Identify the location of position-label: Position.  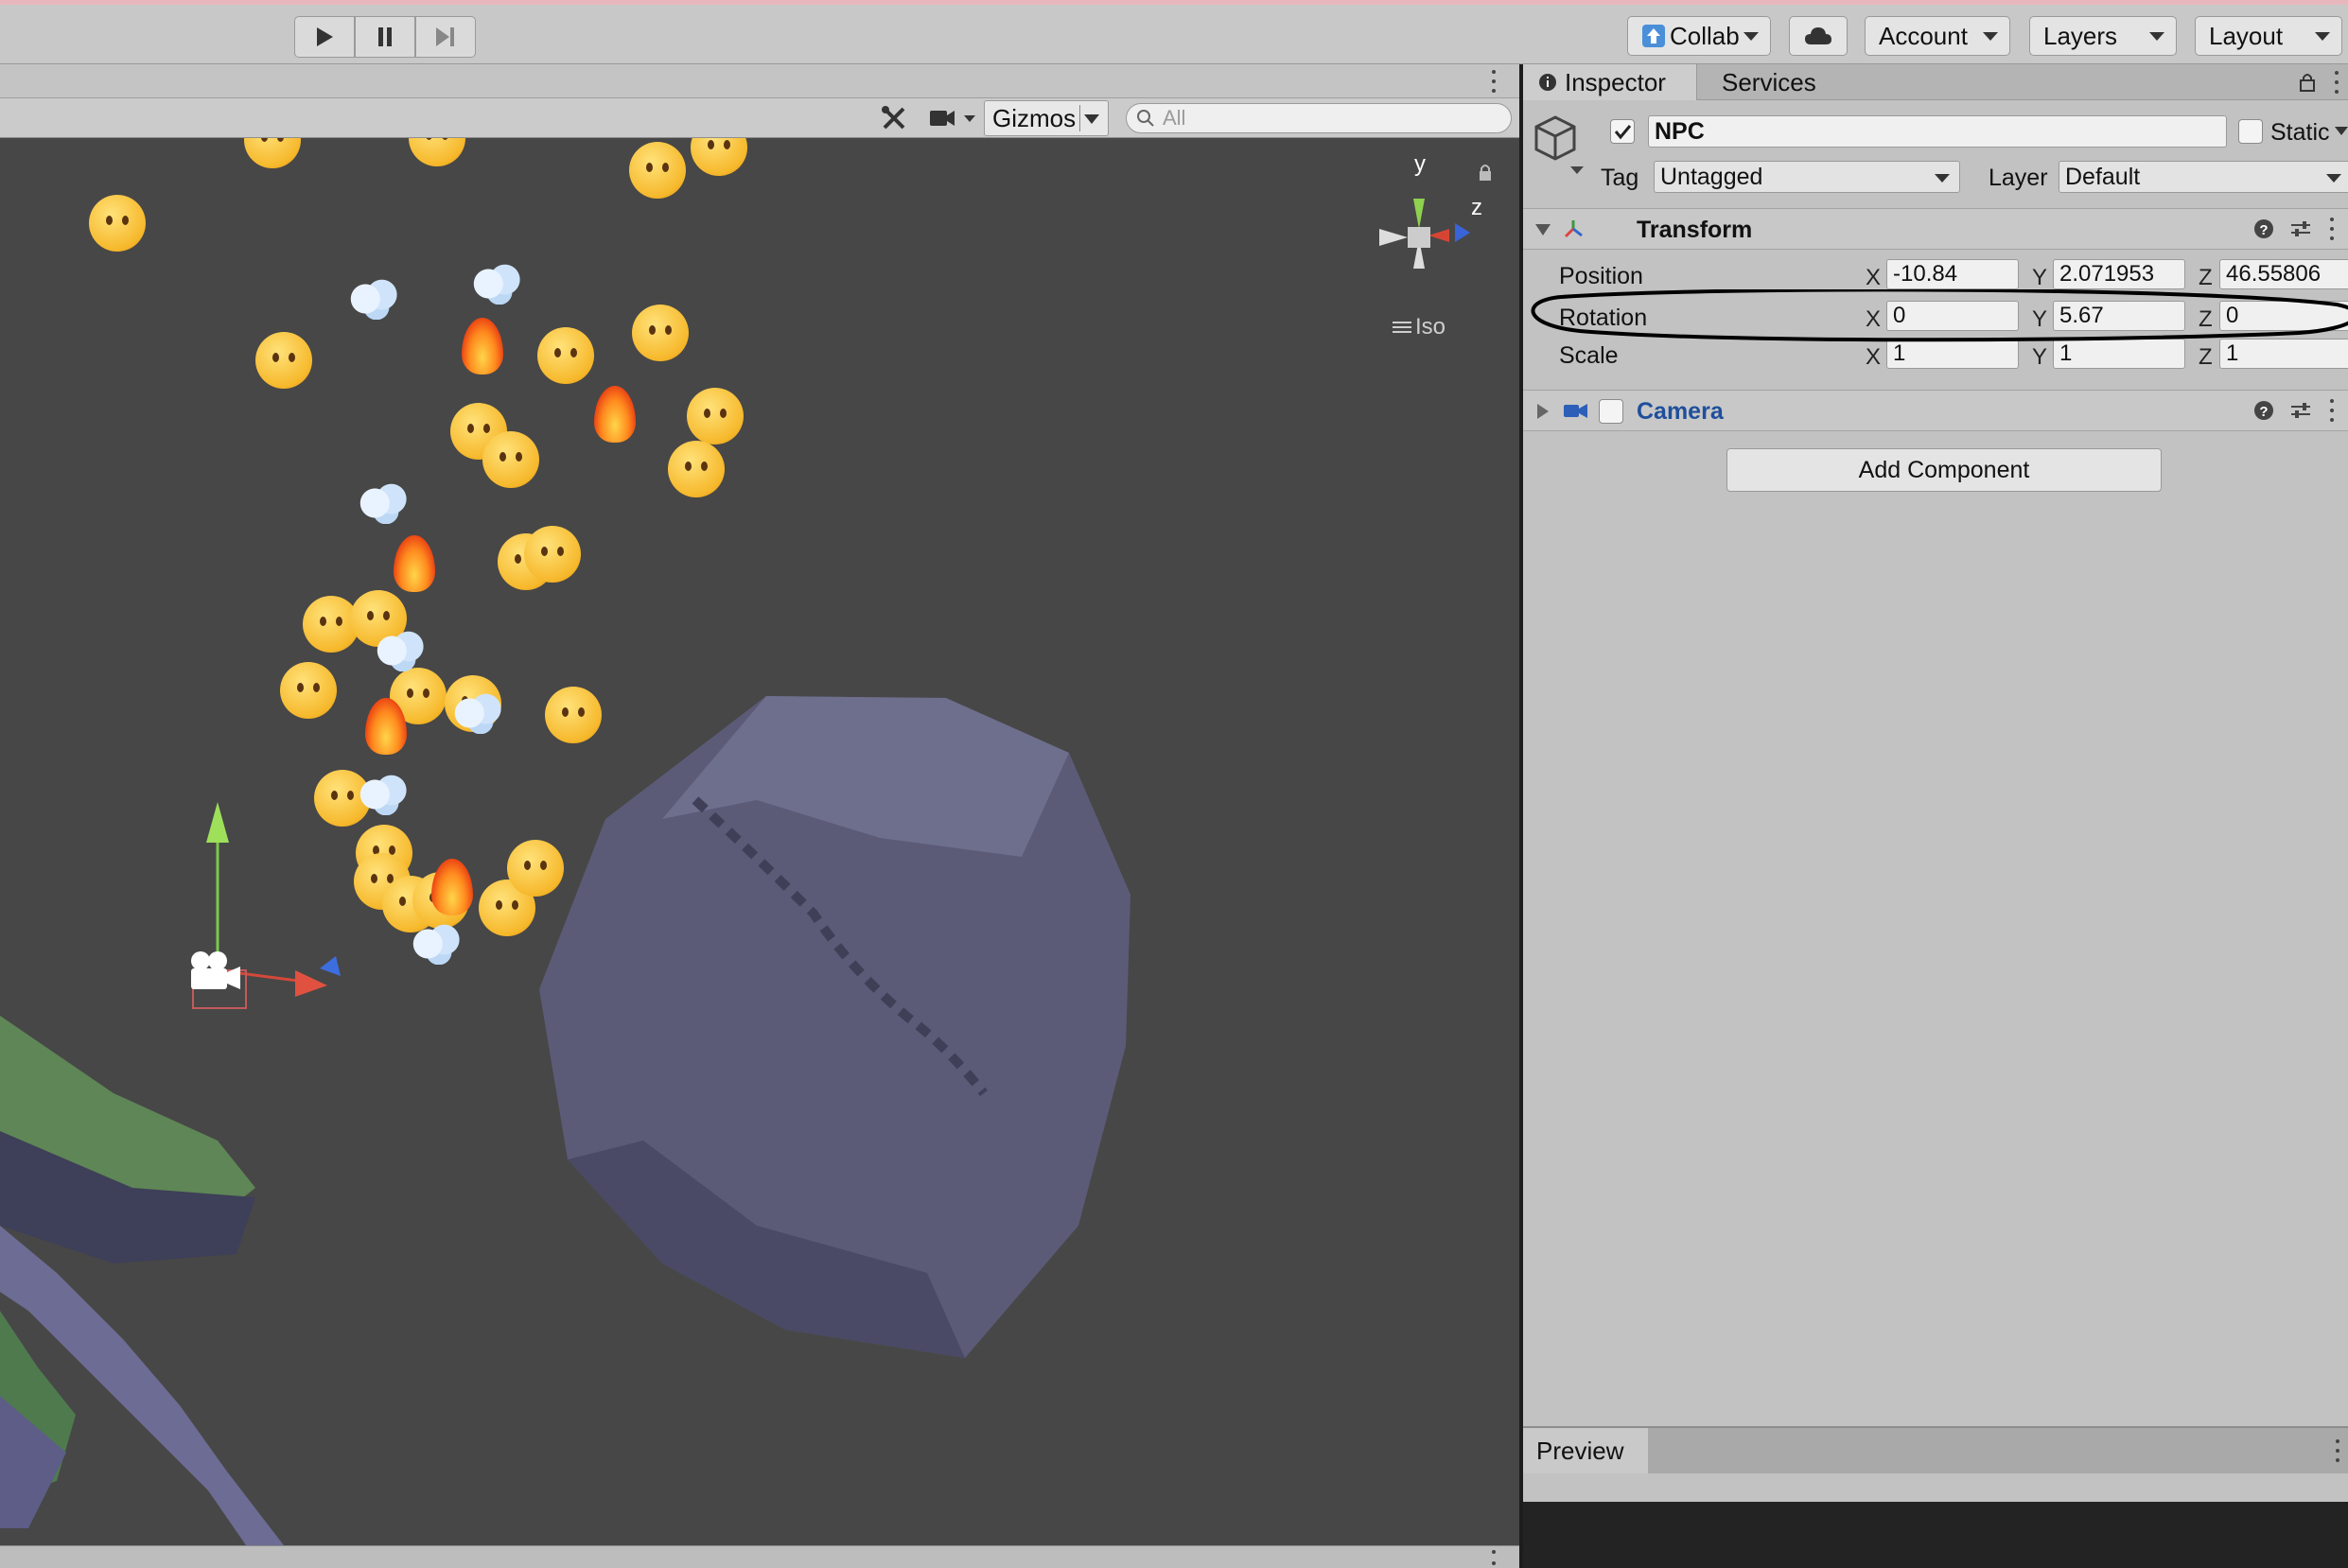
(1601, 276).